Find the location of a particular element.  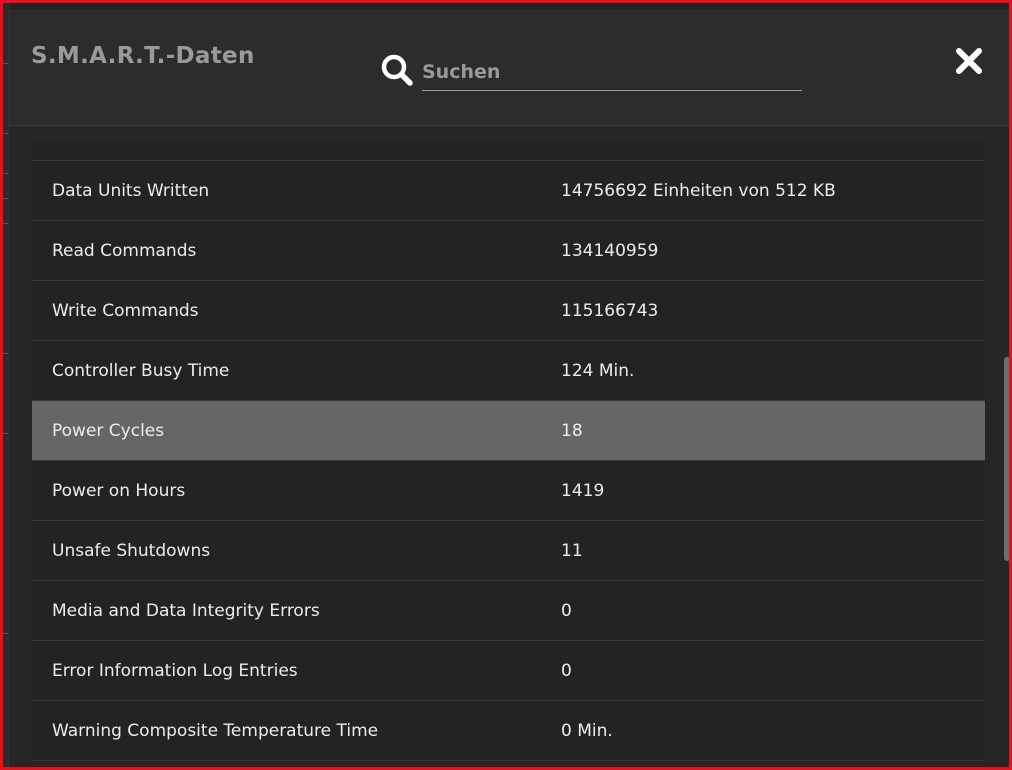

attribute-value: 0 Min. is located at coordinates (587, 730).